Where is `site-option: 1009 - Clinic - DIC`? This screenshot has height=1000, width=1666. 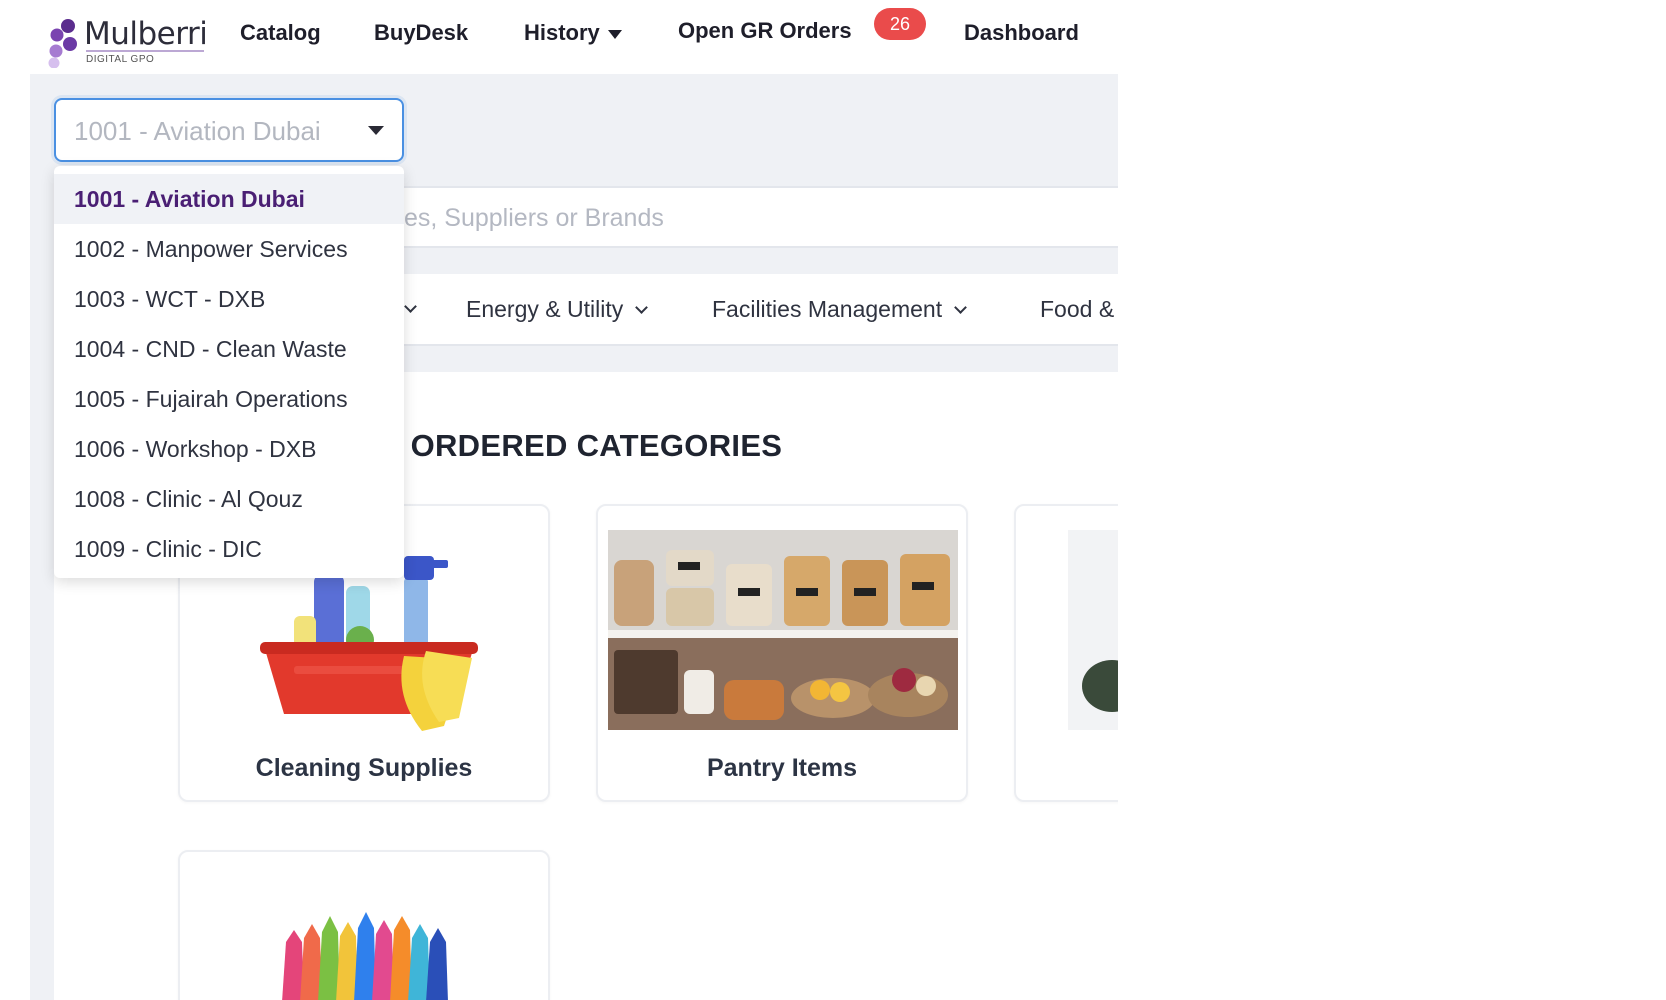 site-option: 1009 - Clinic - DIC is located at coordinates (229, 549).